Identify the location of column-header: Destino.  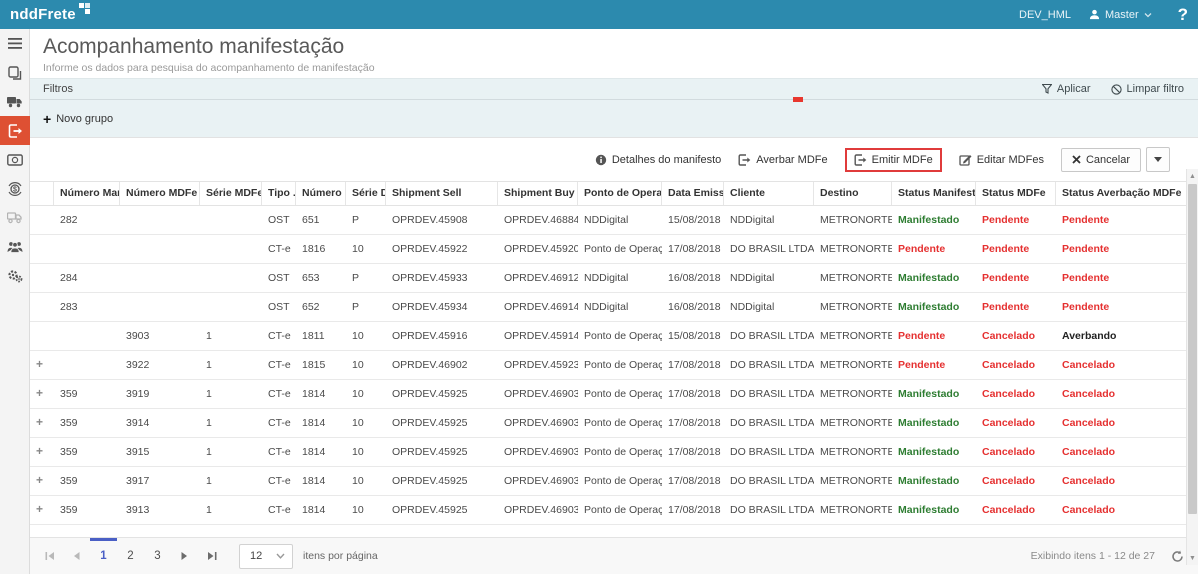
(853, 193).